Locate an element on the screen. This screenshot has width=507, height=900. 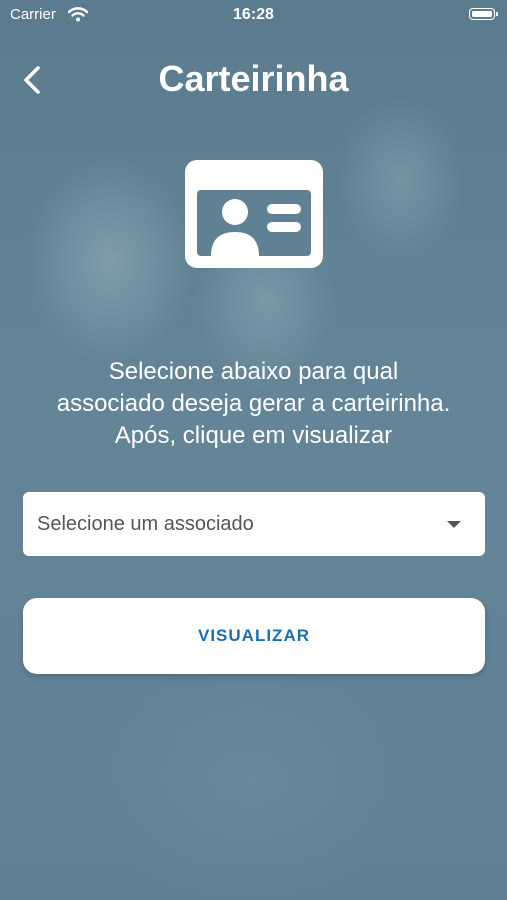
status-time: 16:28 is located at coordinates (253, 14).